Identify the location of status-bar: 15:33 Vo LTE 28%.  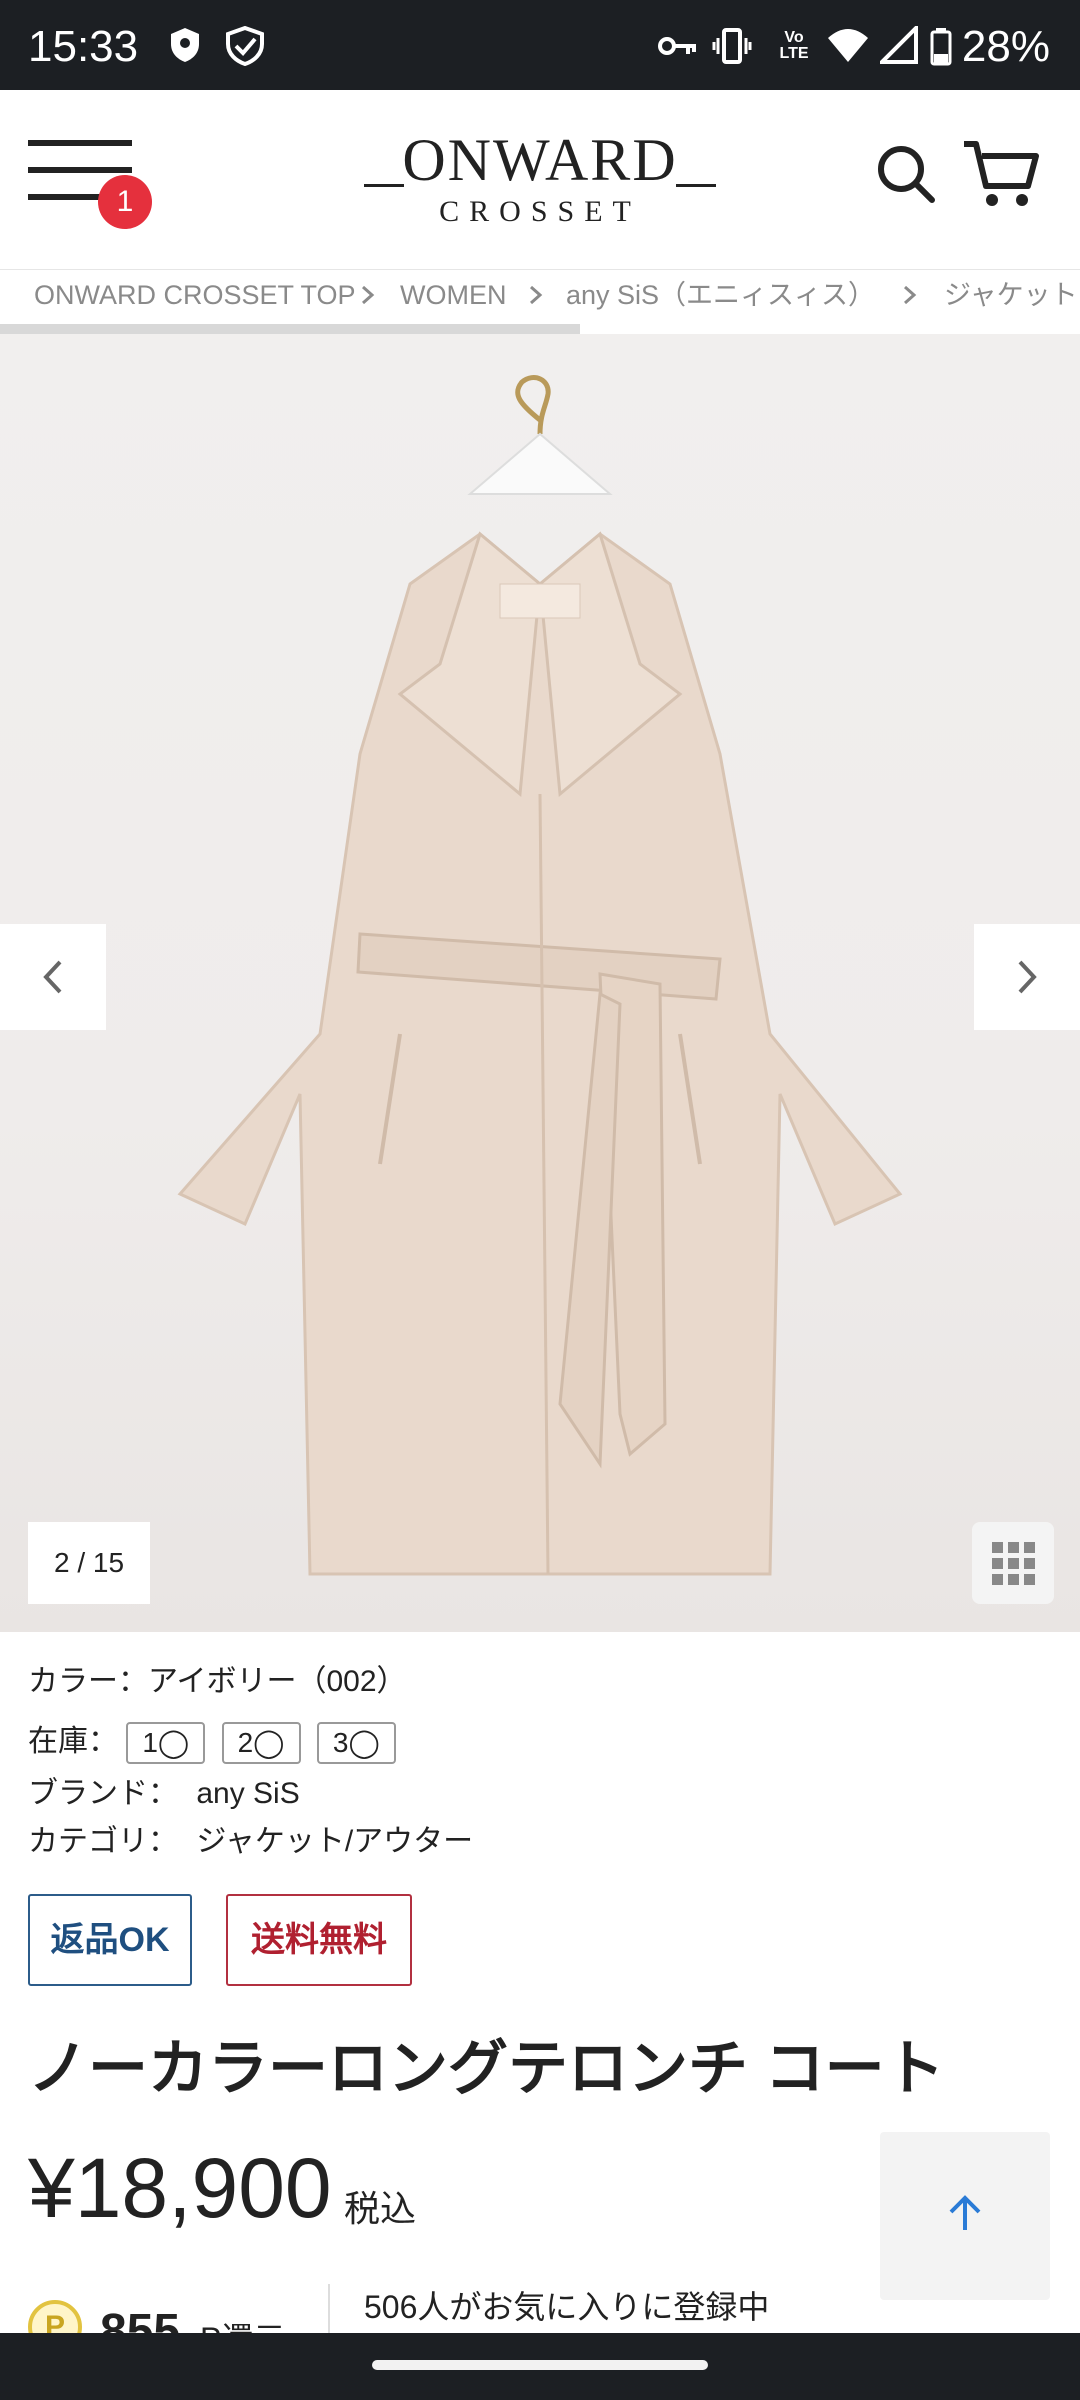
(540, 45).